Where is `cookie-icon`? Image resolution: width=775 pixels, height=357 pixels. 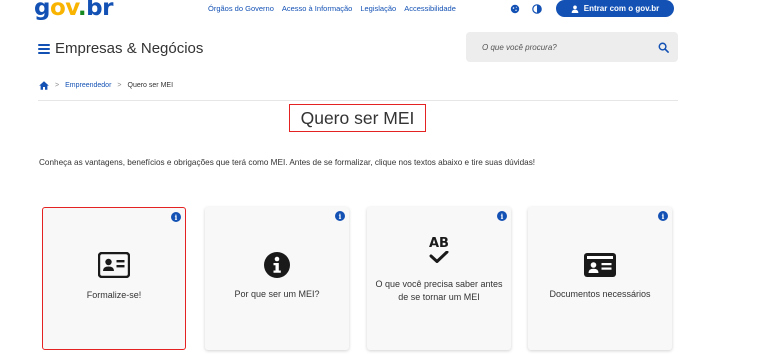
cookie-icon is located at coordinates (515, 9).